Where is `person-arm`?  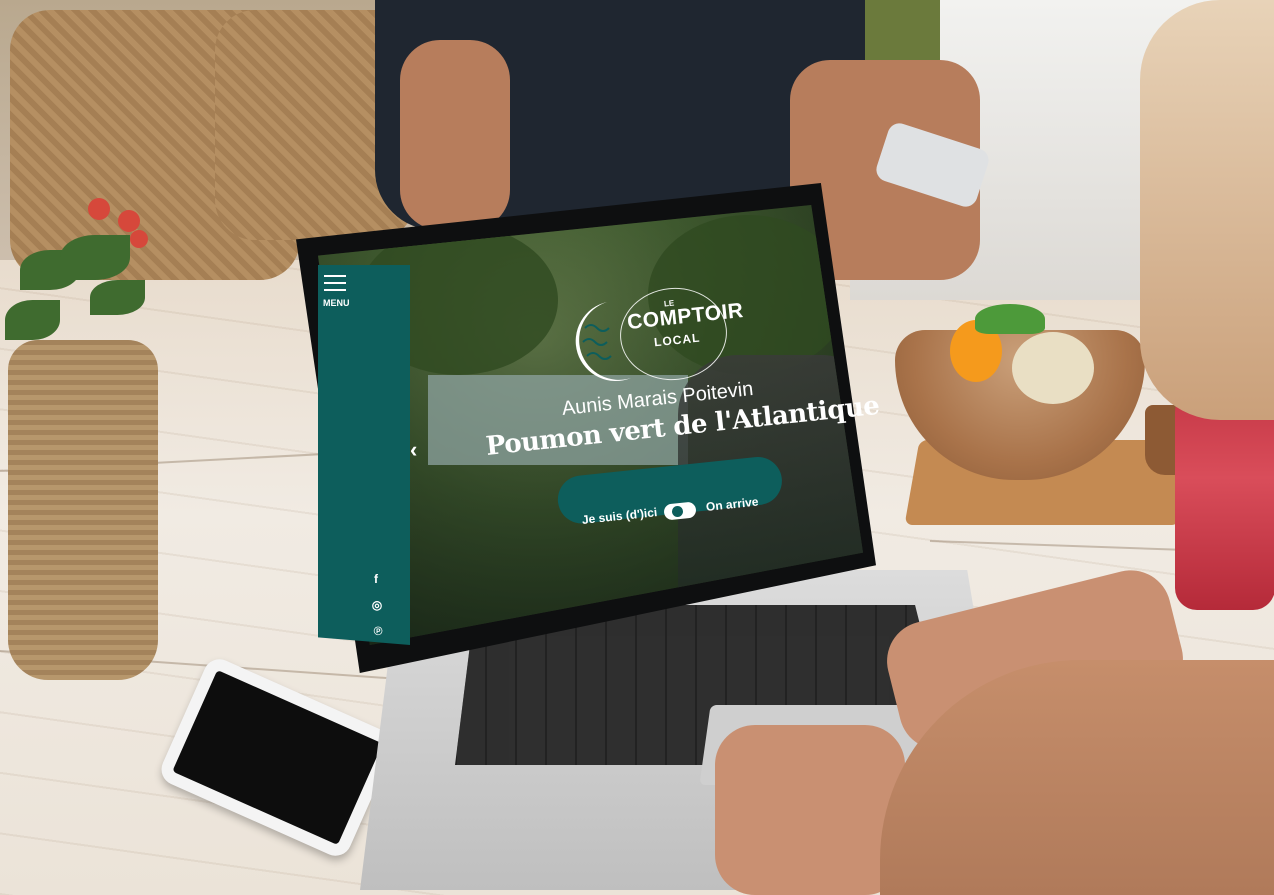 person-arm is located at coordinates (455, 135).